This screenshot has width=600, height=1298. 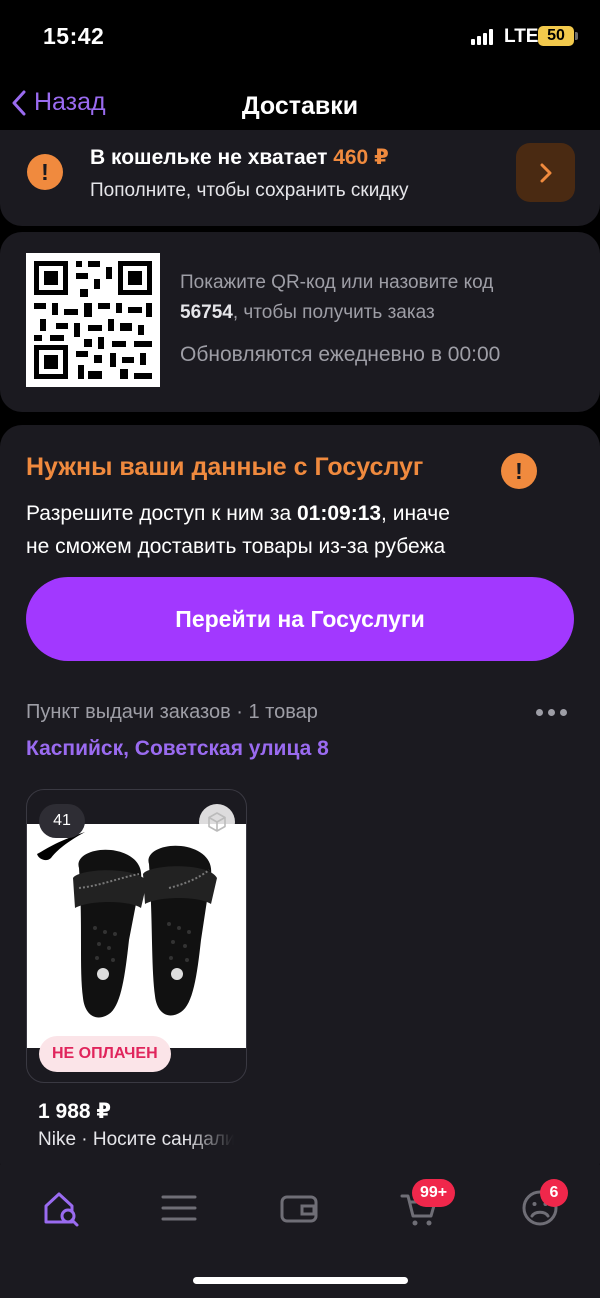 What do you see at coordinates (339, 513) in the screenshot?
I see `gosuslugi-timer: 01:09:13` at bounding box center [339, 513].